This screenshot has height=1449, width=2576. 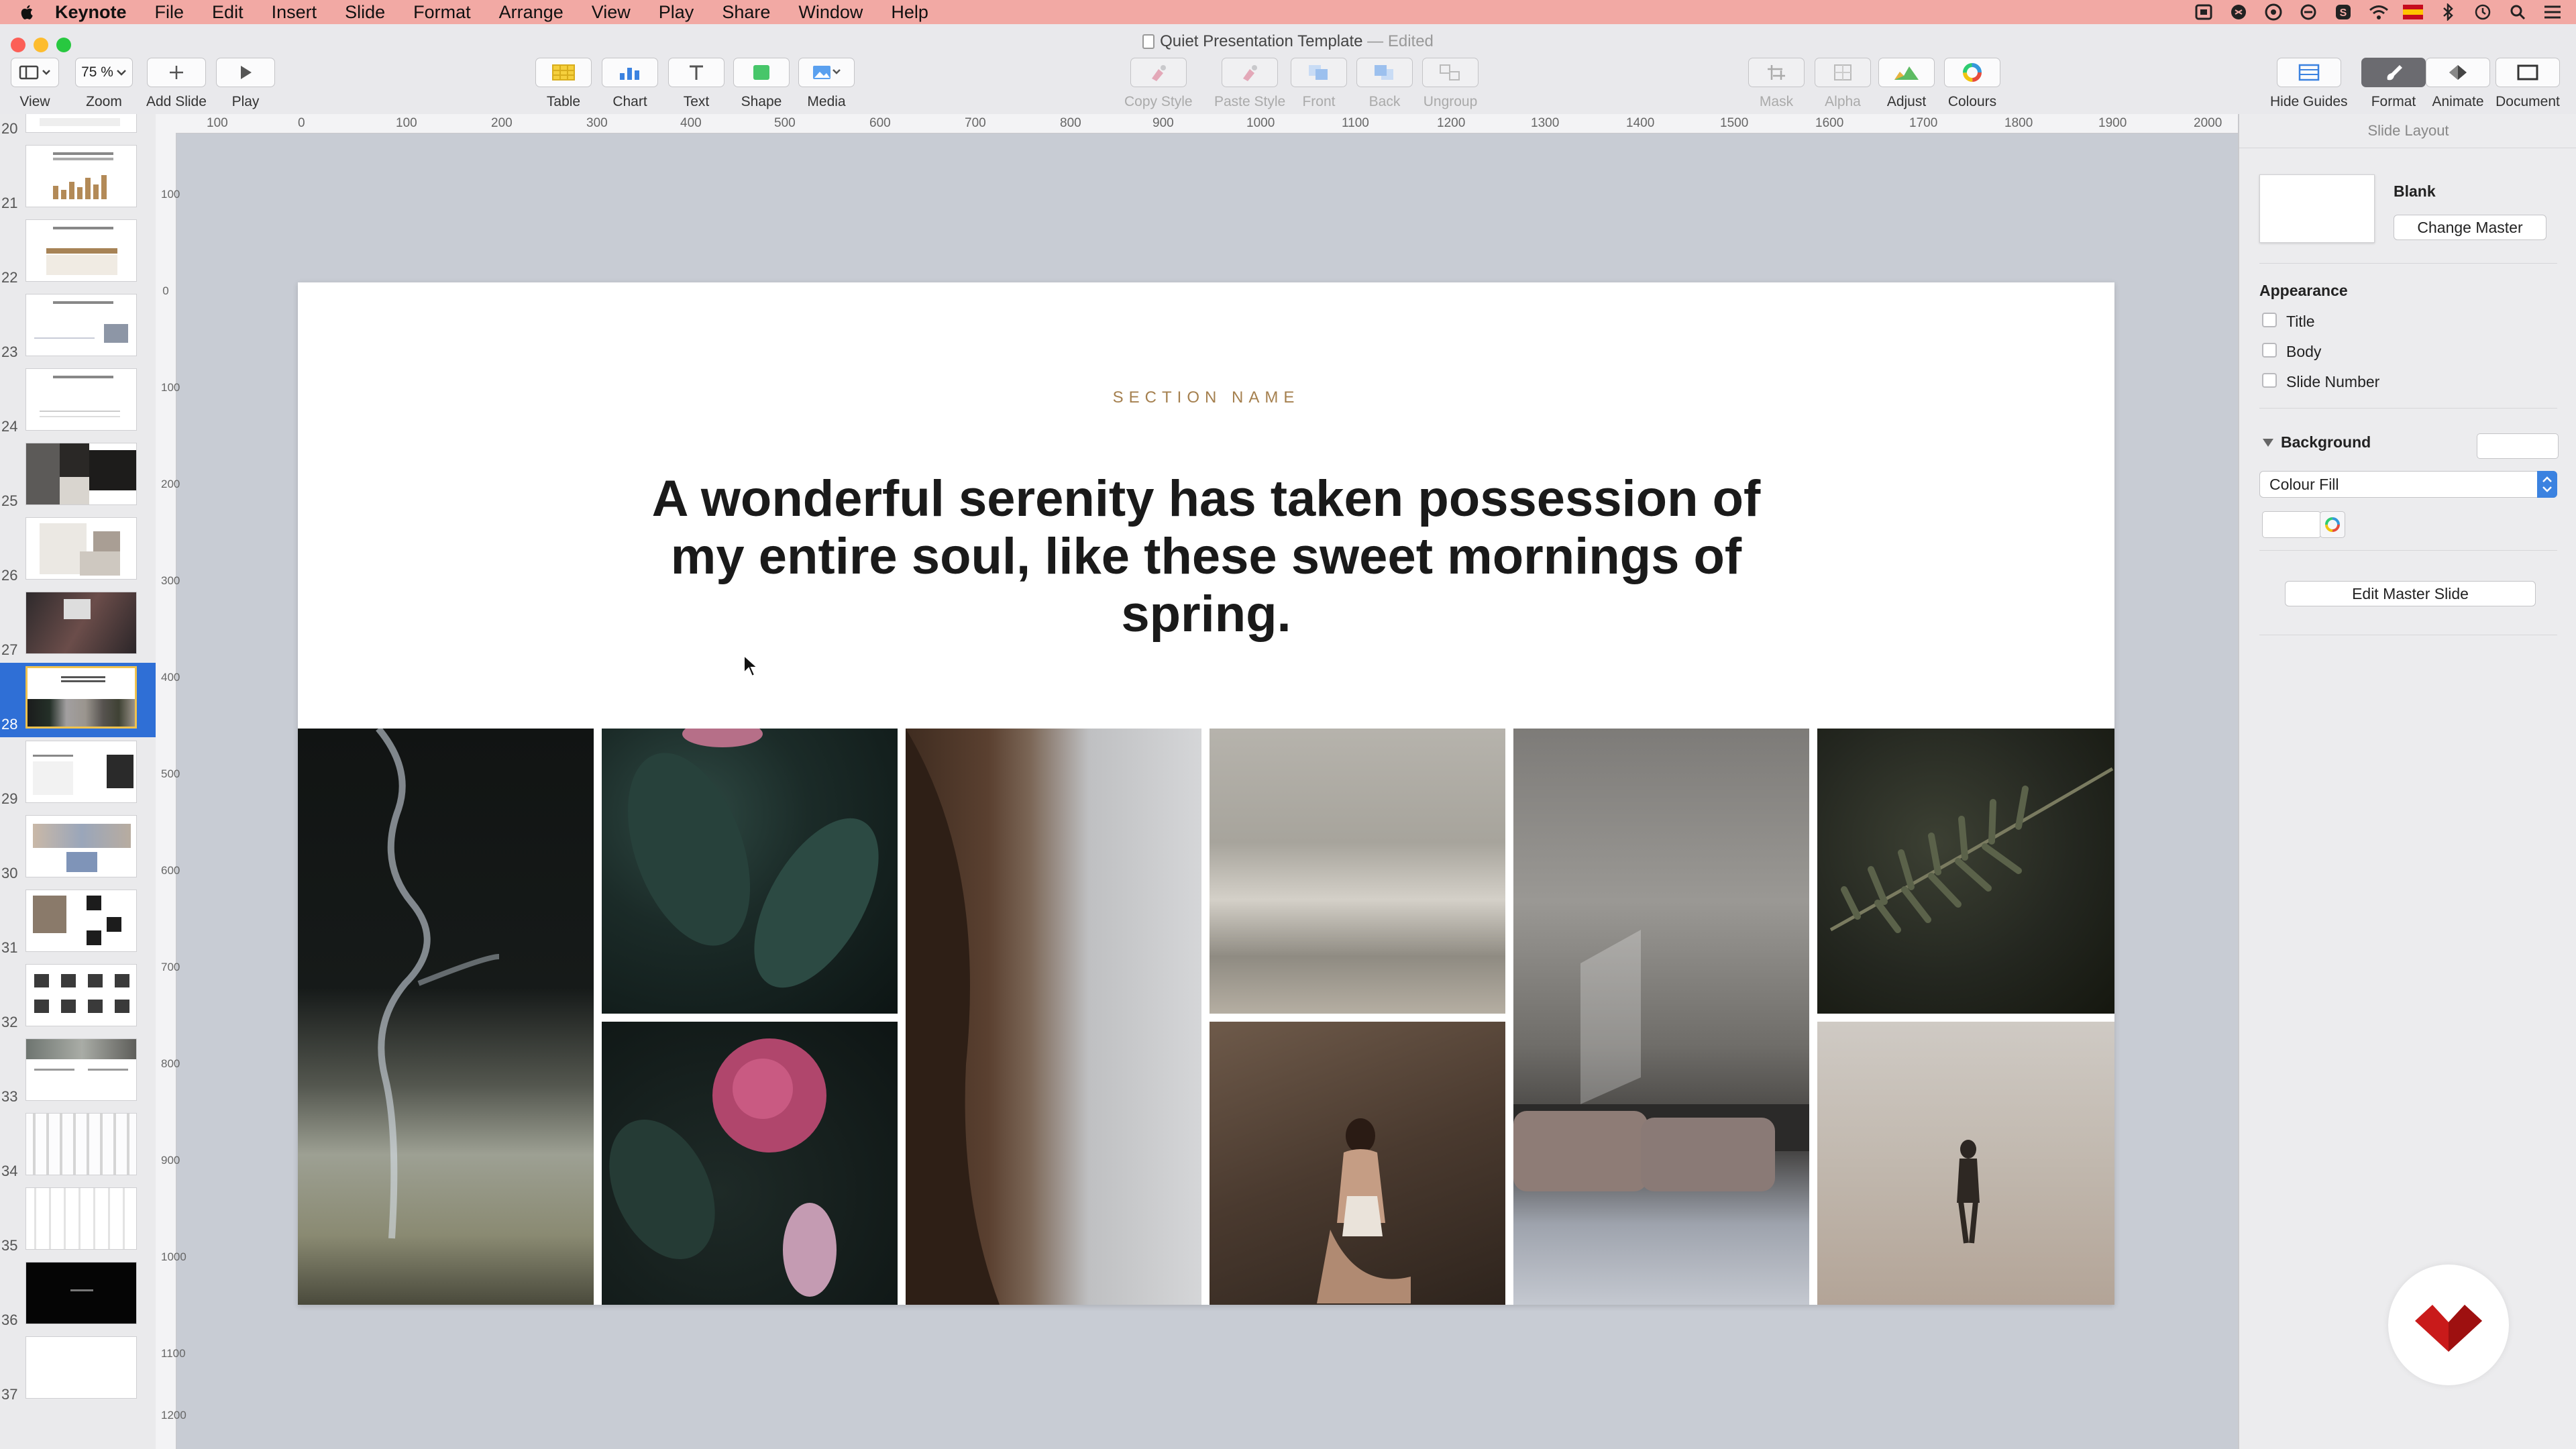 What do you see at coordinates (2408, 484) in the screenshot?
I see `fill-type-select: Colour Fill` at bounding box center [2408, 484].